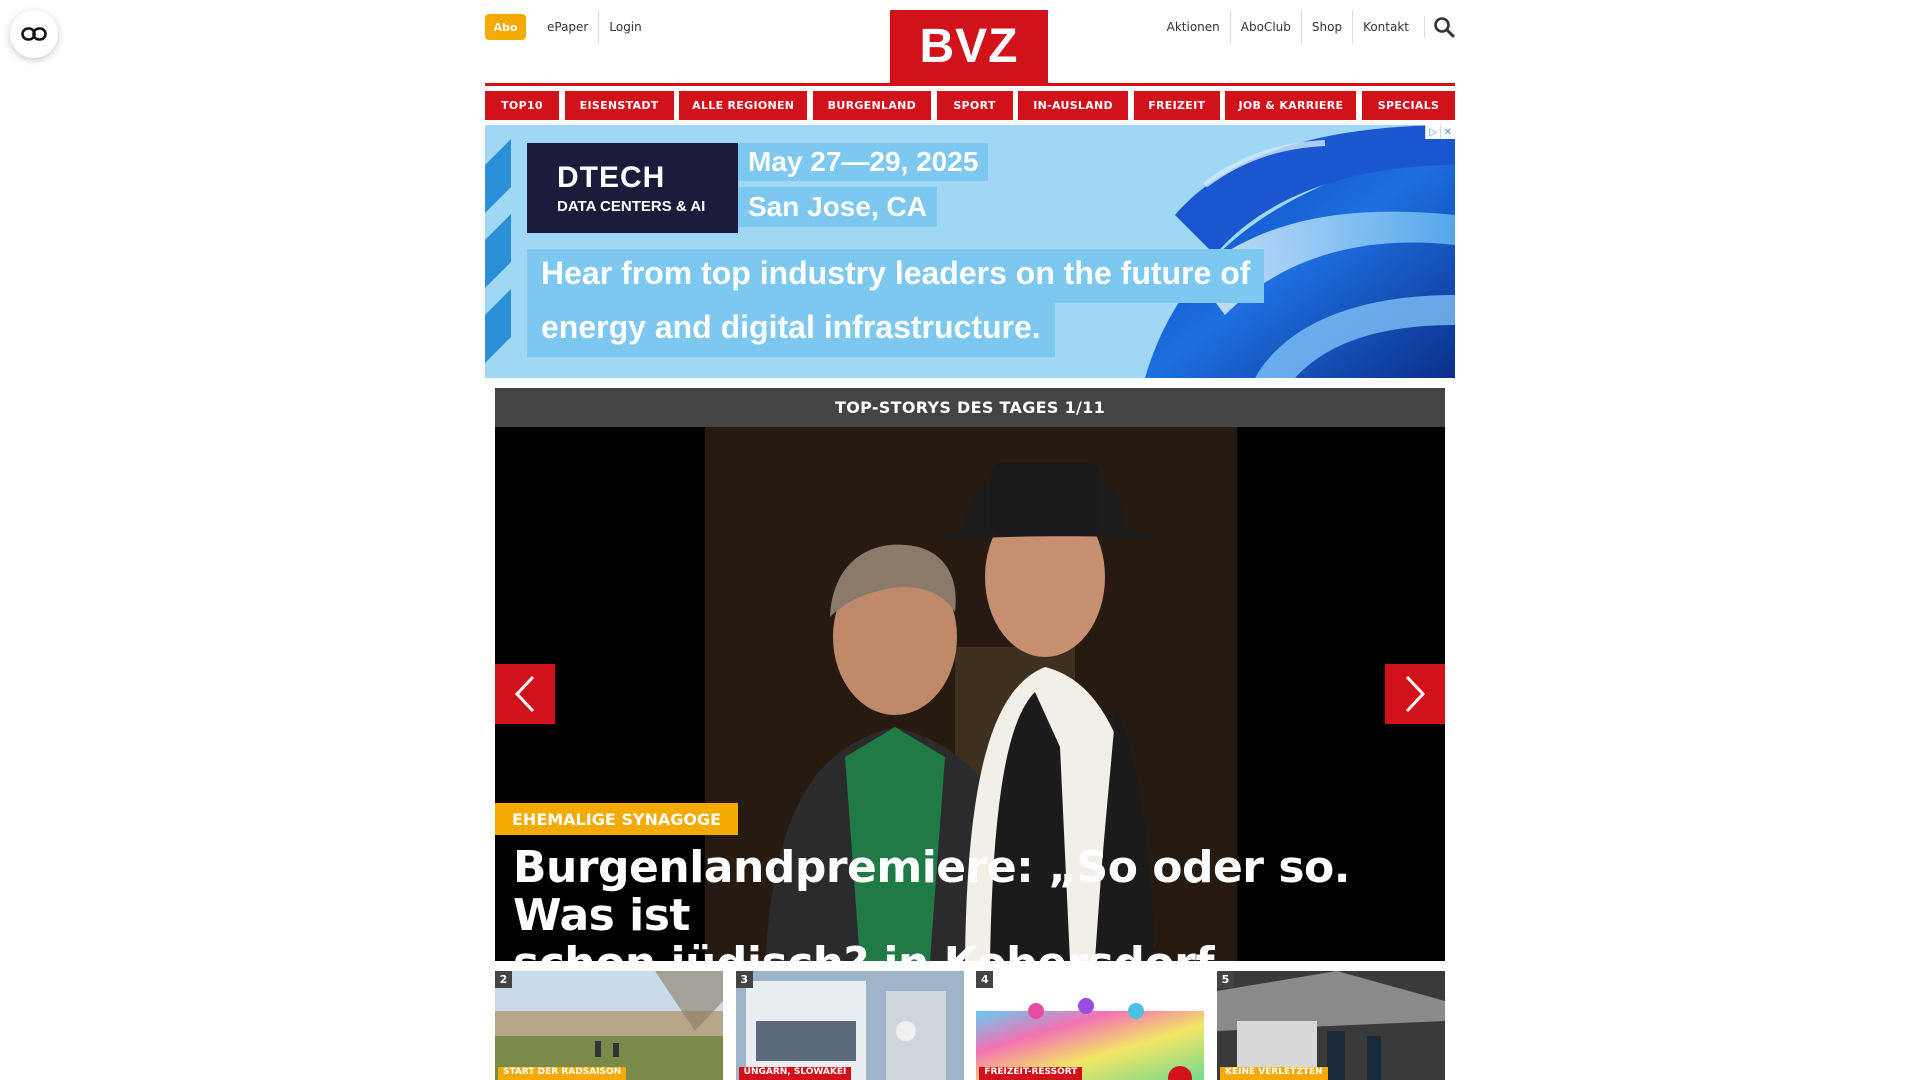  I want to click on teaser-tag: KEINE VERLETZTEN, so click(1273, 1073).